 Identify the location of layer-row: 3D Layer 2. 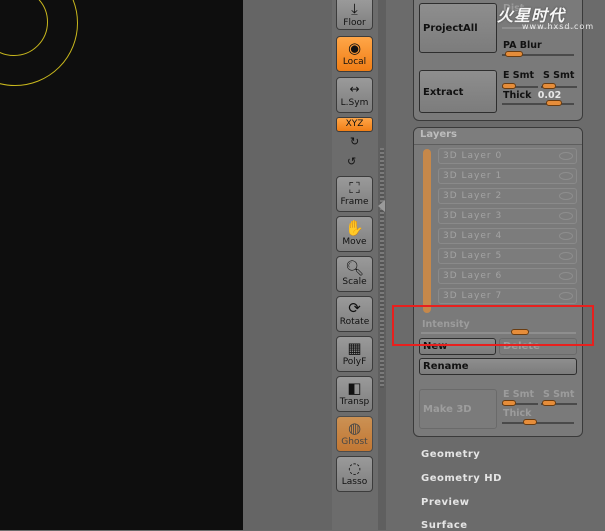
(507, 196).